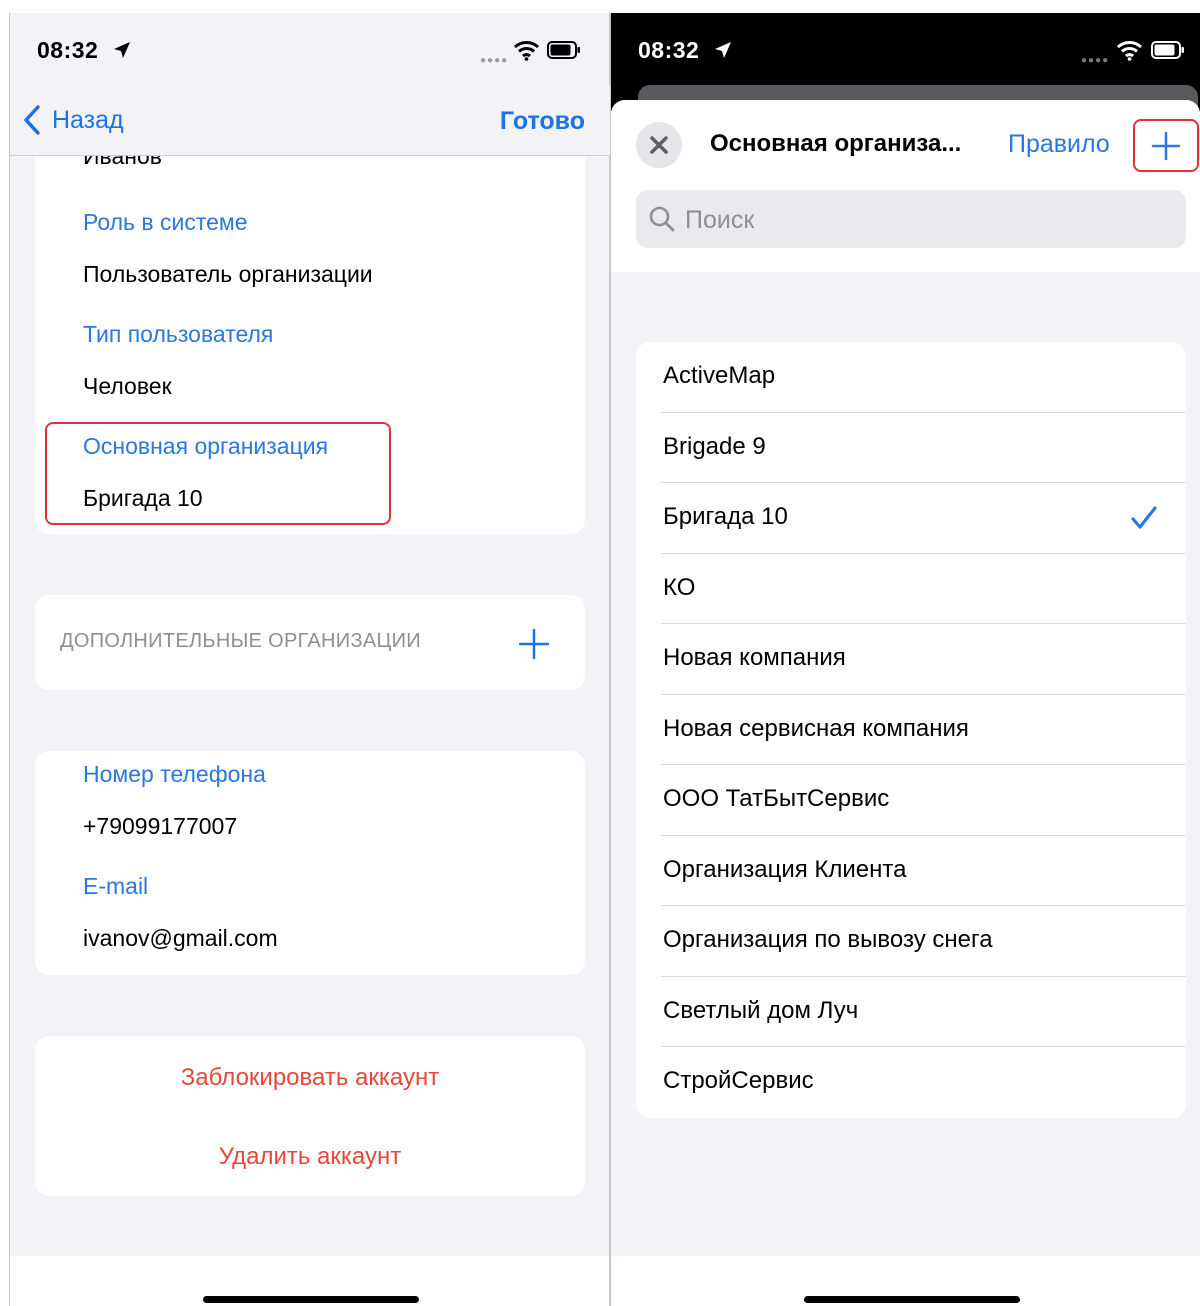  Describe the element at coordinates (828, 939) in the screenshot. I see `organization-name: Организация по вывозу снега` at that location.